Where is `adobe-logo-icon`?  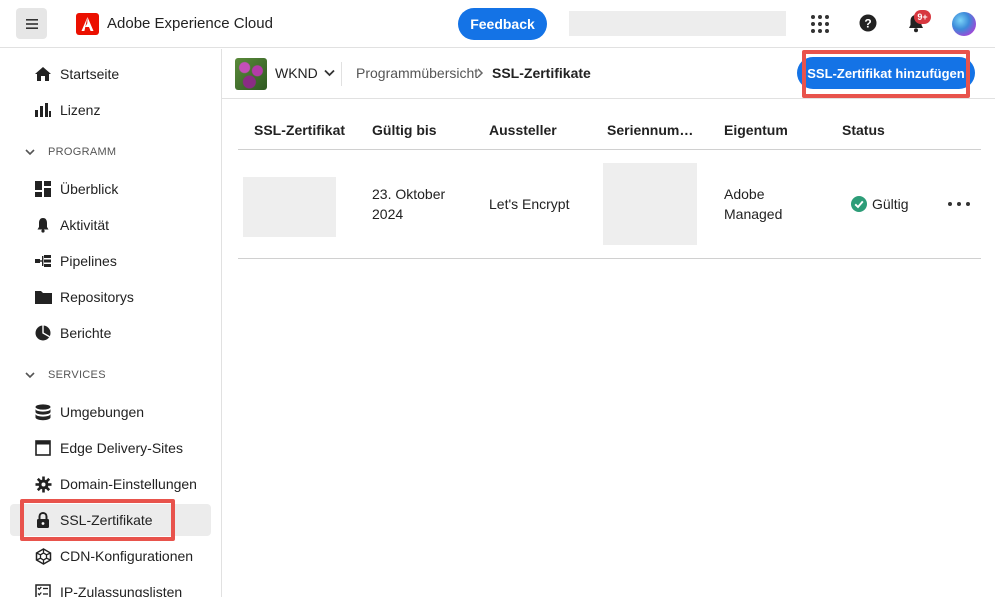 adobe-logo-icon is located at coordinates (87, 24).